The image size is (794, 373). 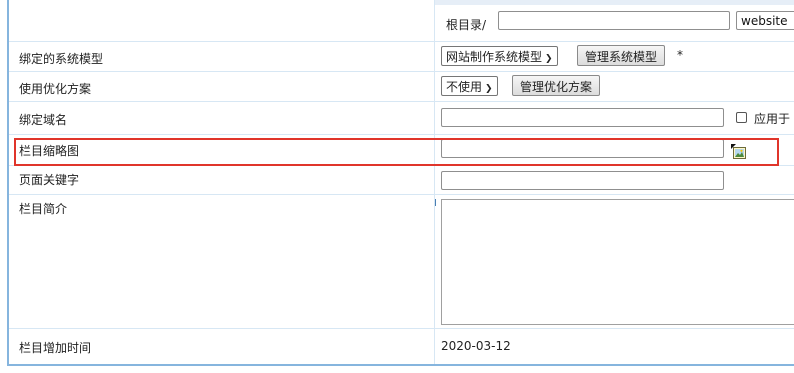 I want to click on required-mark: *, so click(x=680, y=55).